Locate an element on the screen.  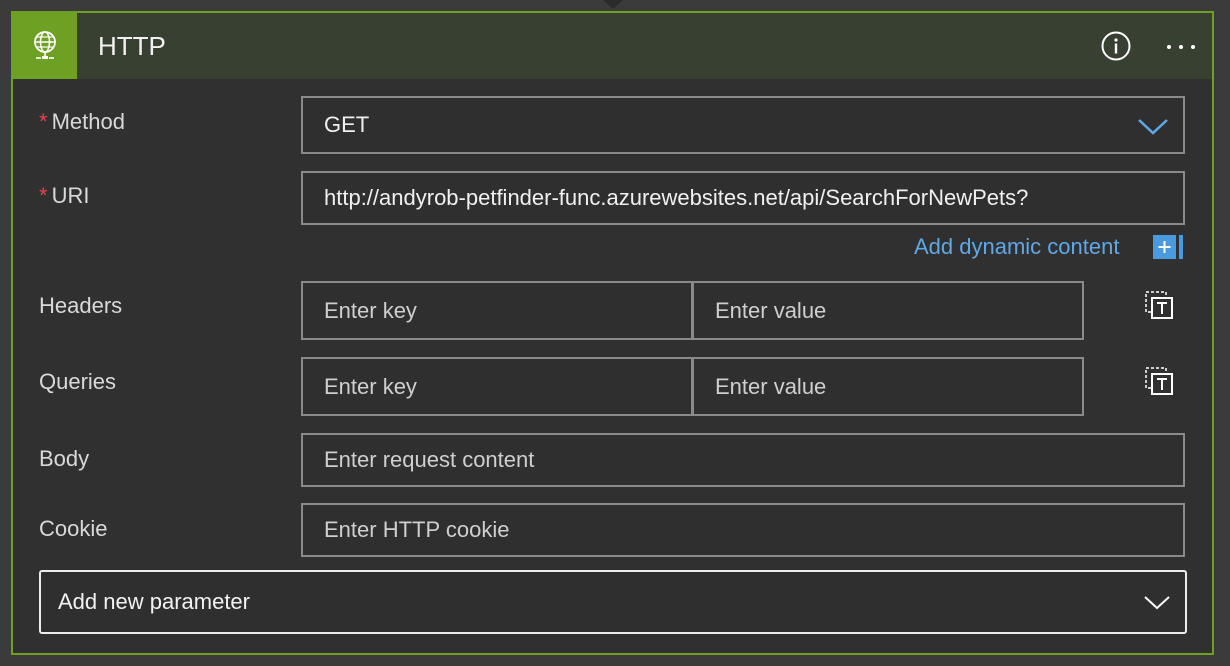
cookie-input: Enter HTTP cookie is located at coordinates (743, 530).